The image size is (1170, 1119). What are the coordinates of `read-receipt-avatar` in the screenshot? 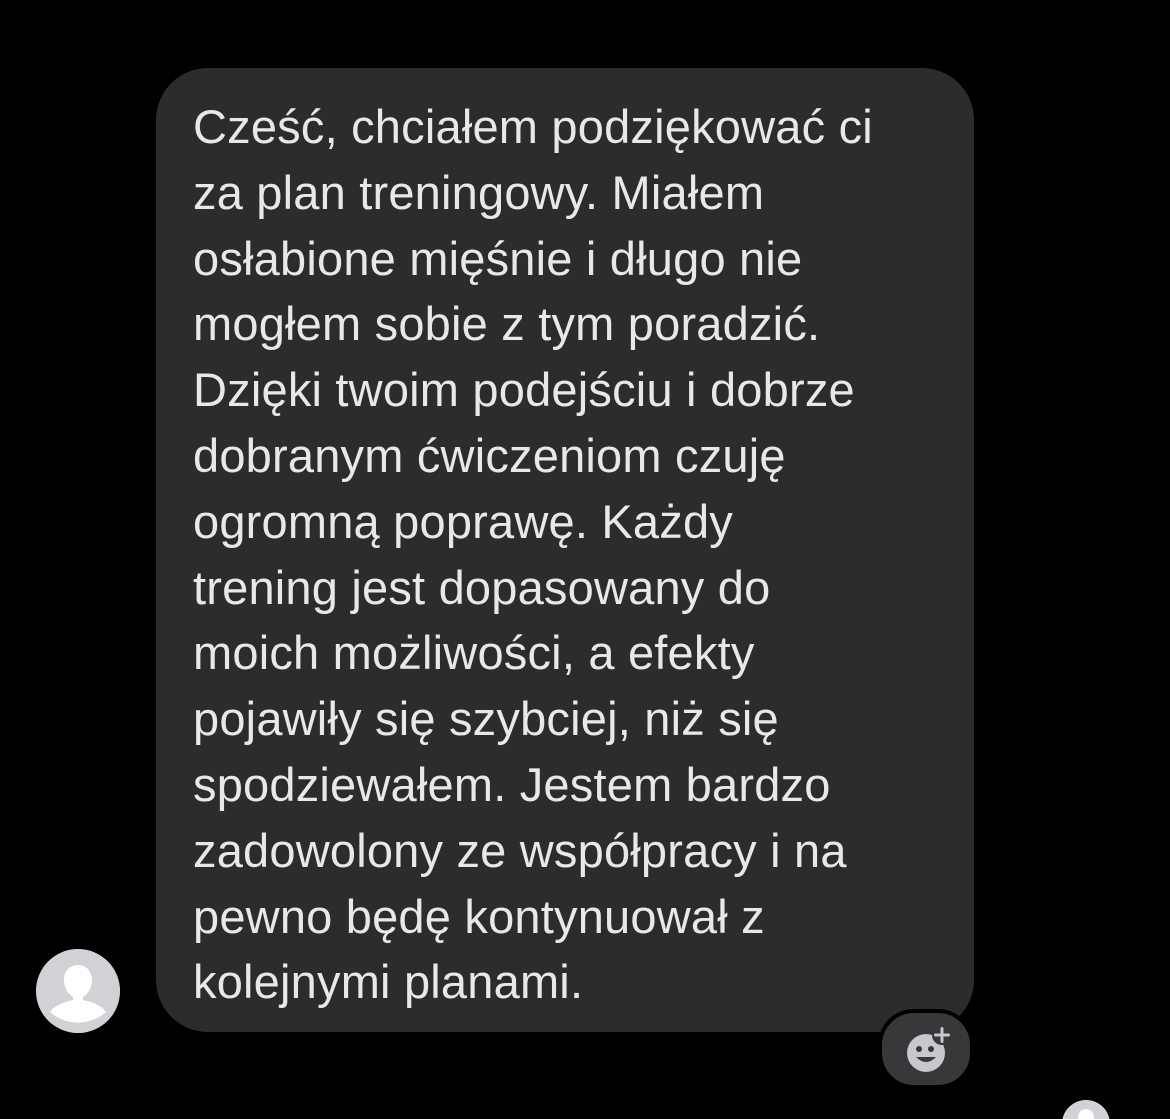 It's located at (1086, 1109).